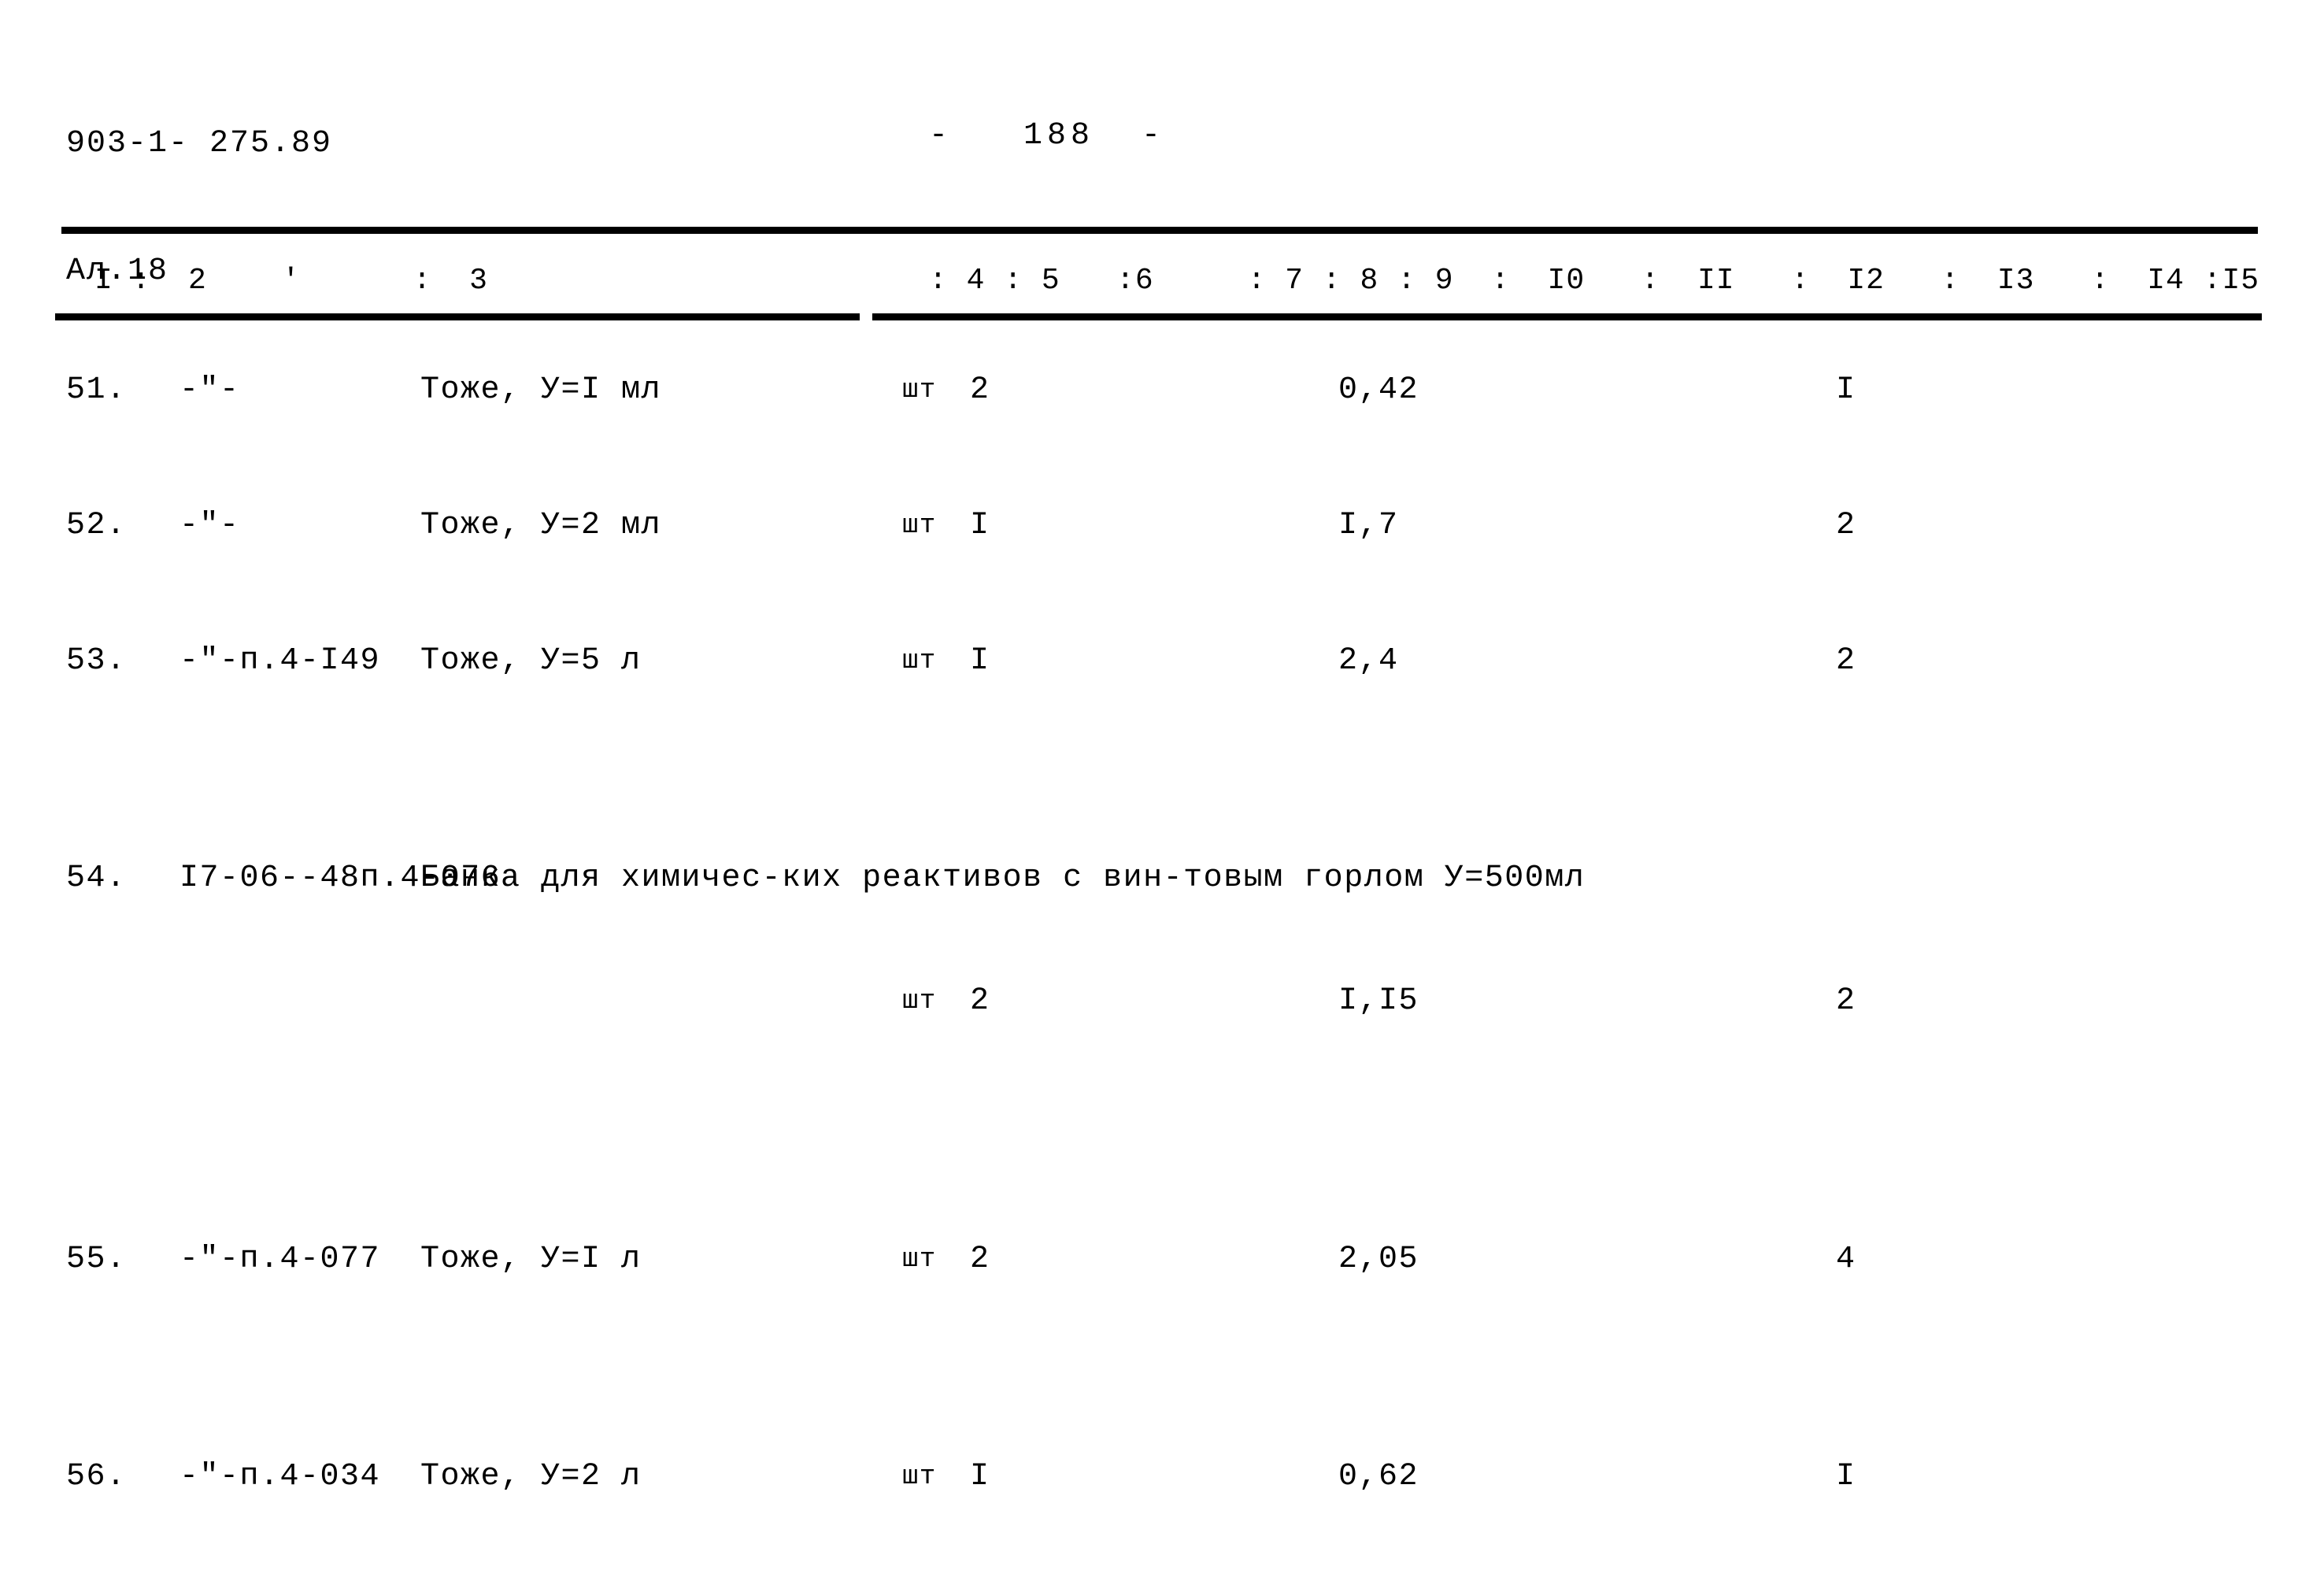 This screenshot has height=1581, width=2324. I want to click on table-row: 55. -"-п.4-077 Тоже, У=I л шт 2 2,05 4, so click(1162, 1293).